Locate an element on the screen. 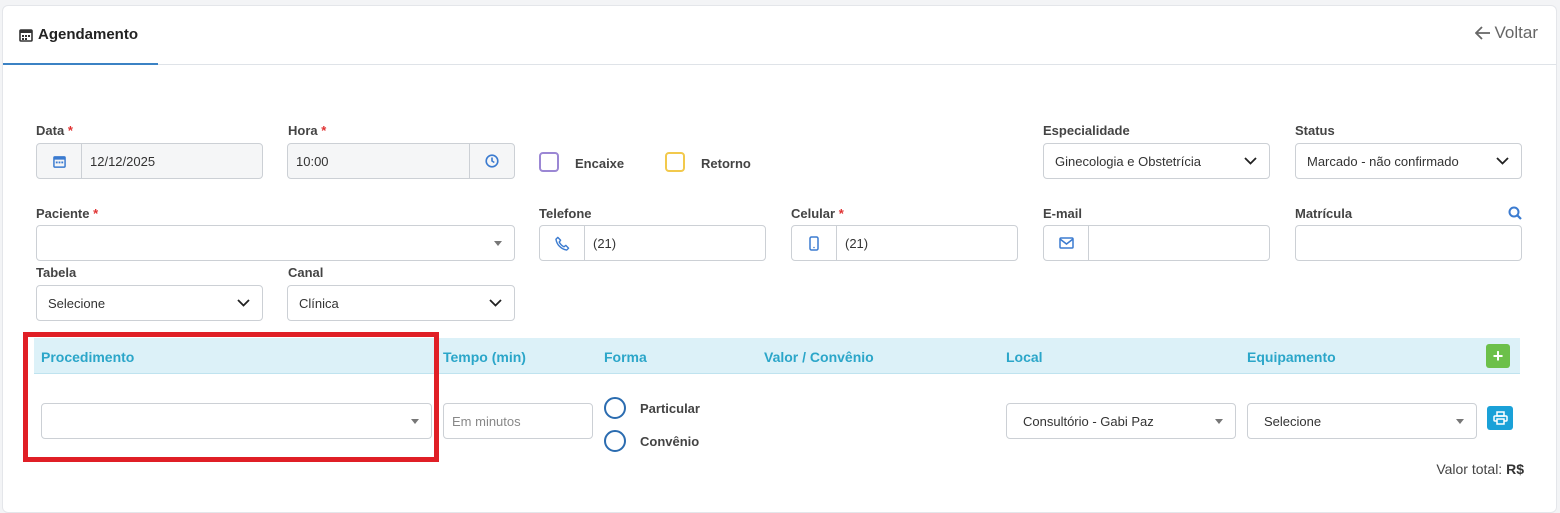 The width and height of the screenshot is (1560, 513). status-select: Marcado - não confirmado is located at coordinates (1408, 161).